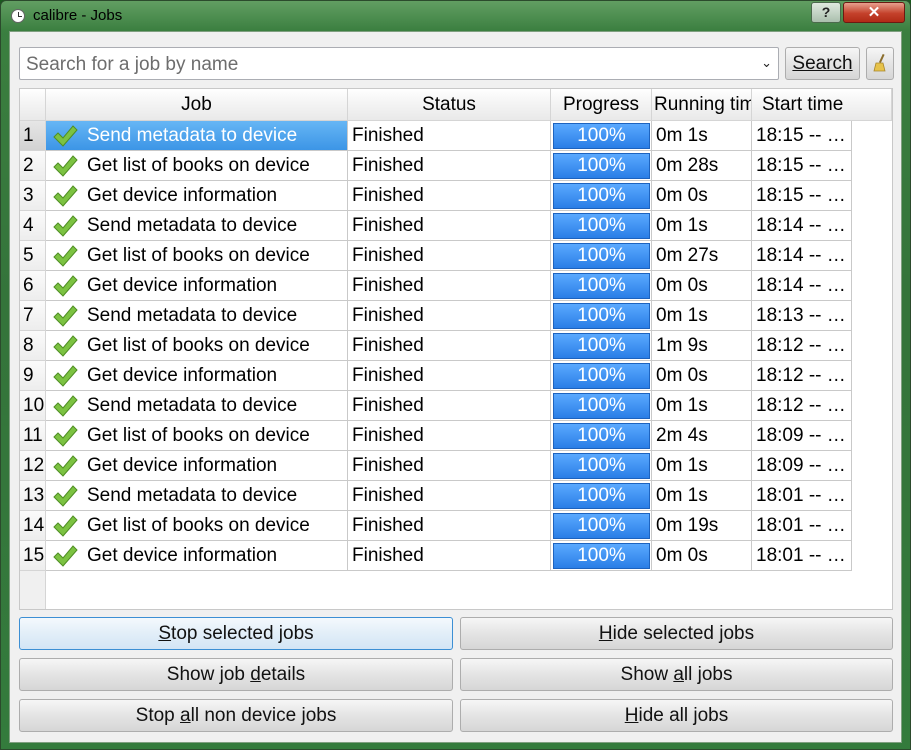 The image size is (911, 750). I want to click on show-all-jobs-button: Show all jobs, so click(676, 674).